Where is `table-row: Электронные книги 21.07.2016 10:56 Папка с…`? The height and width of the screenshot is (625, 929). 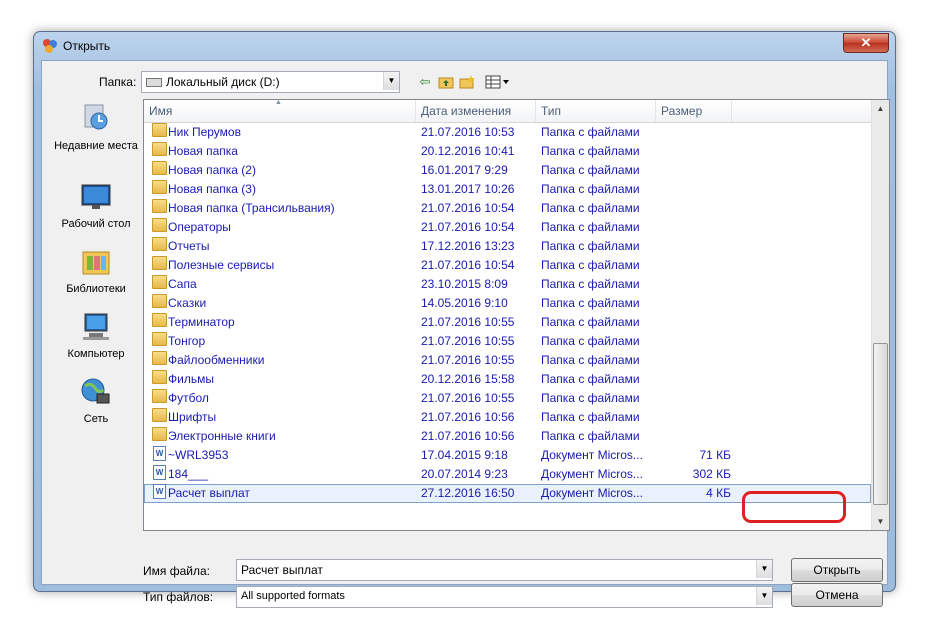
table-row: Электронные книги 21.07.2016 10:56 Папка с… is located at coordinates (507, 436).